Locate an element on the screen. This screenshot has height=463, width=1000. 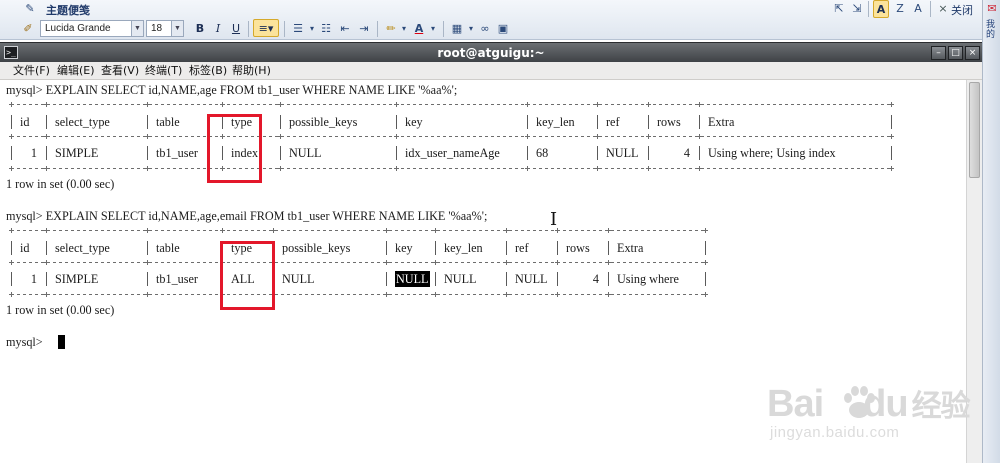
table-header-Extra: Extra is located at coordinates (630, 248).